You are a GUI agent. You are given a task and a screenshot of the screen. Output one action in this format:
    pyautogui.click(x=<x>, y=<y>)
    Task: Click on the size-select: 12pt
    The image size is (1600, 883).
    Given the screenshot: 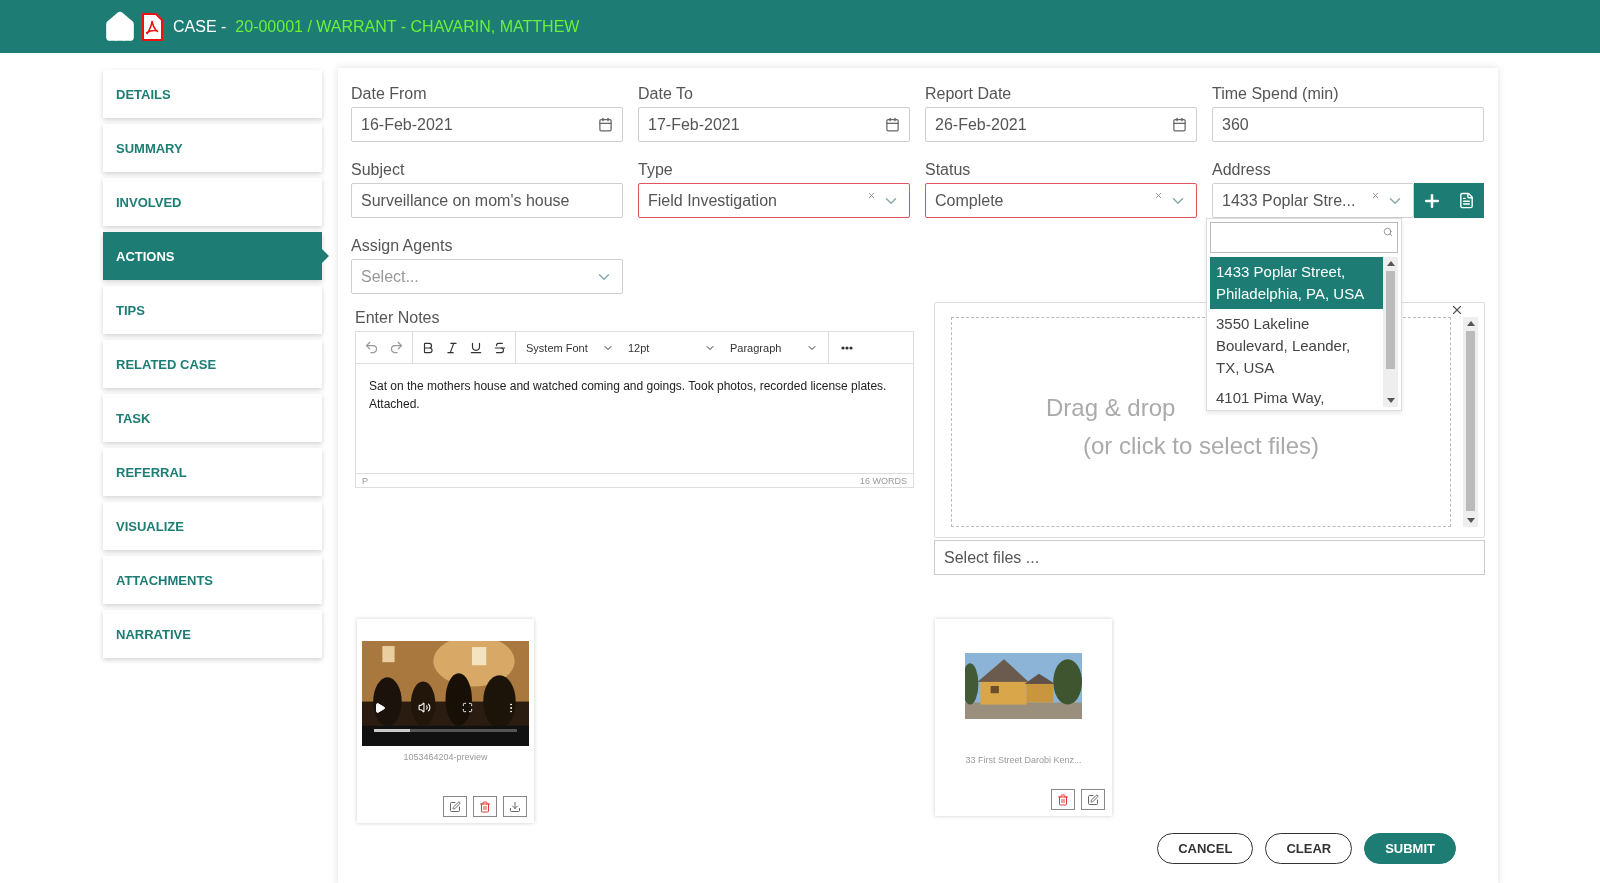 What is the action you would take?
    pyautogui.click(x=672, y=347)
    